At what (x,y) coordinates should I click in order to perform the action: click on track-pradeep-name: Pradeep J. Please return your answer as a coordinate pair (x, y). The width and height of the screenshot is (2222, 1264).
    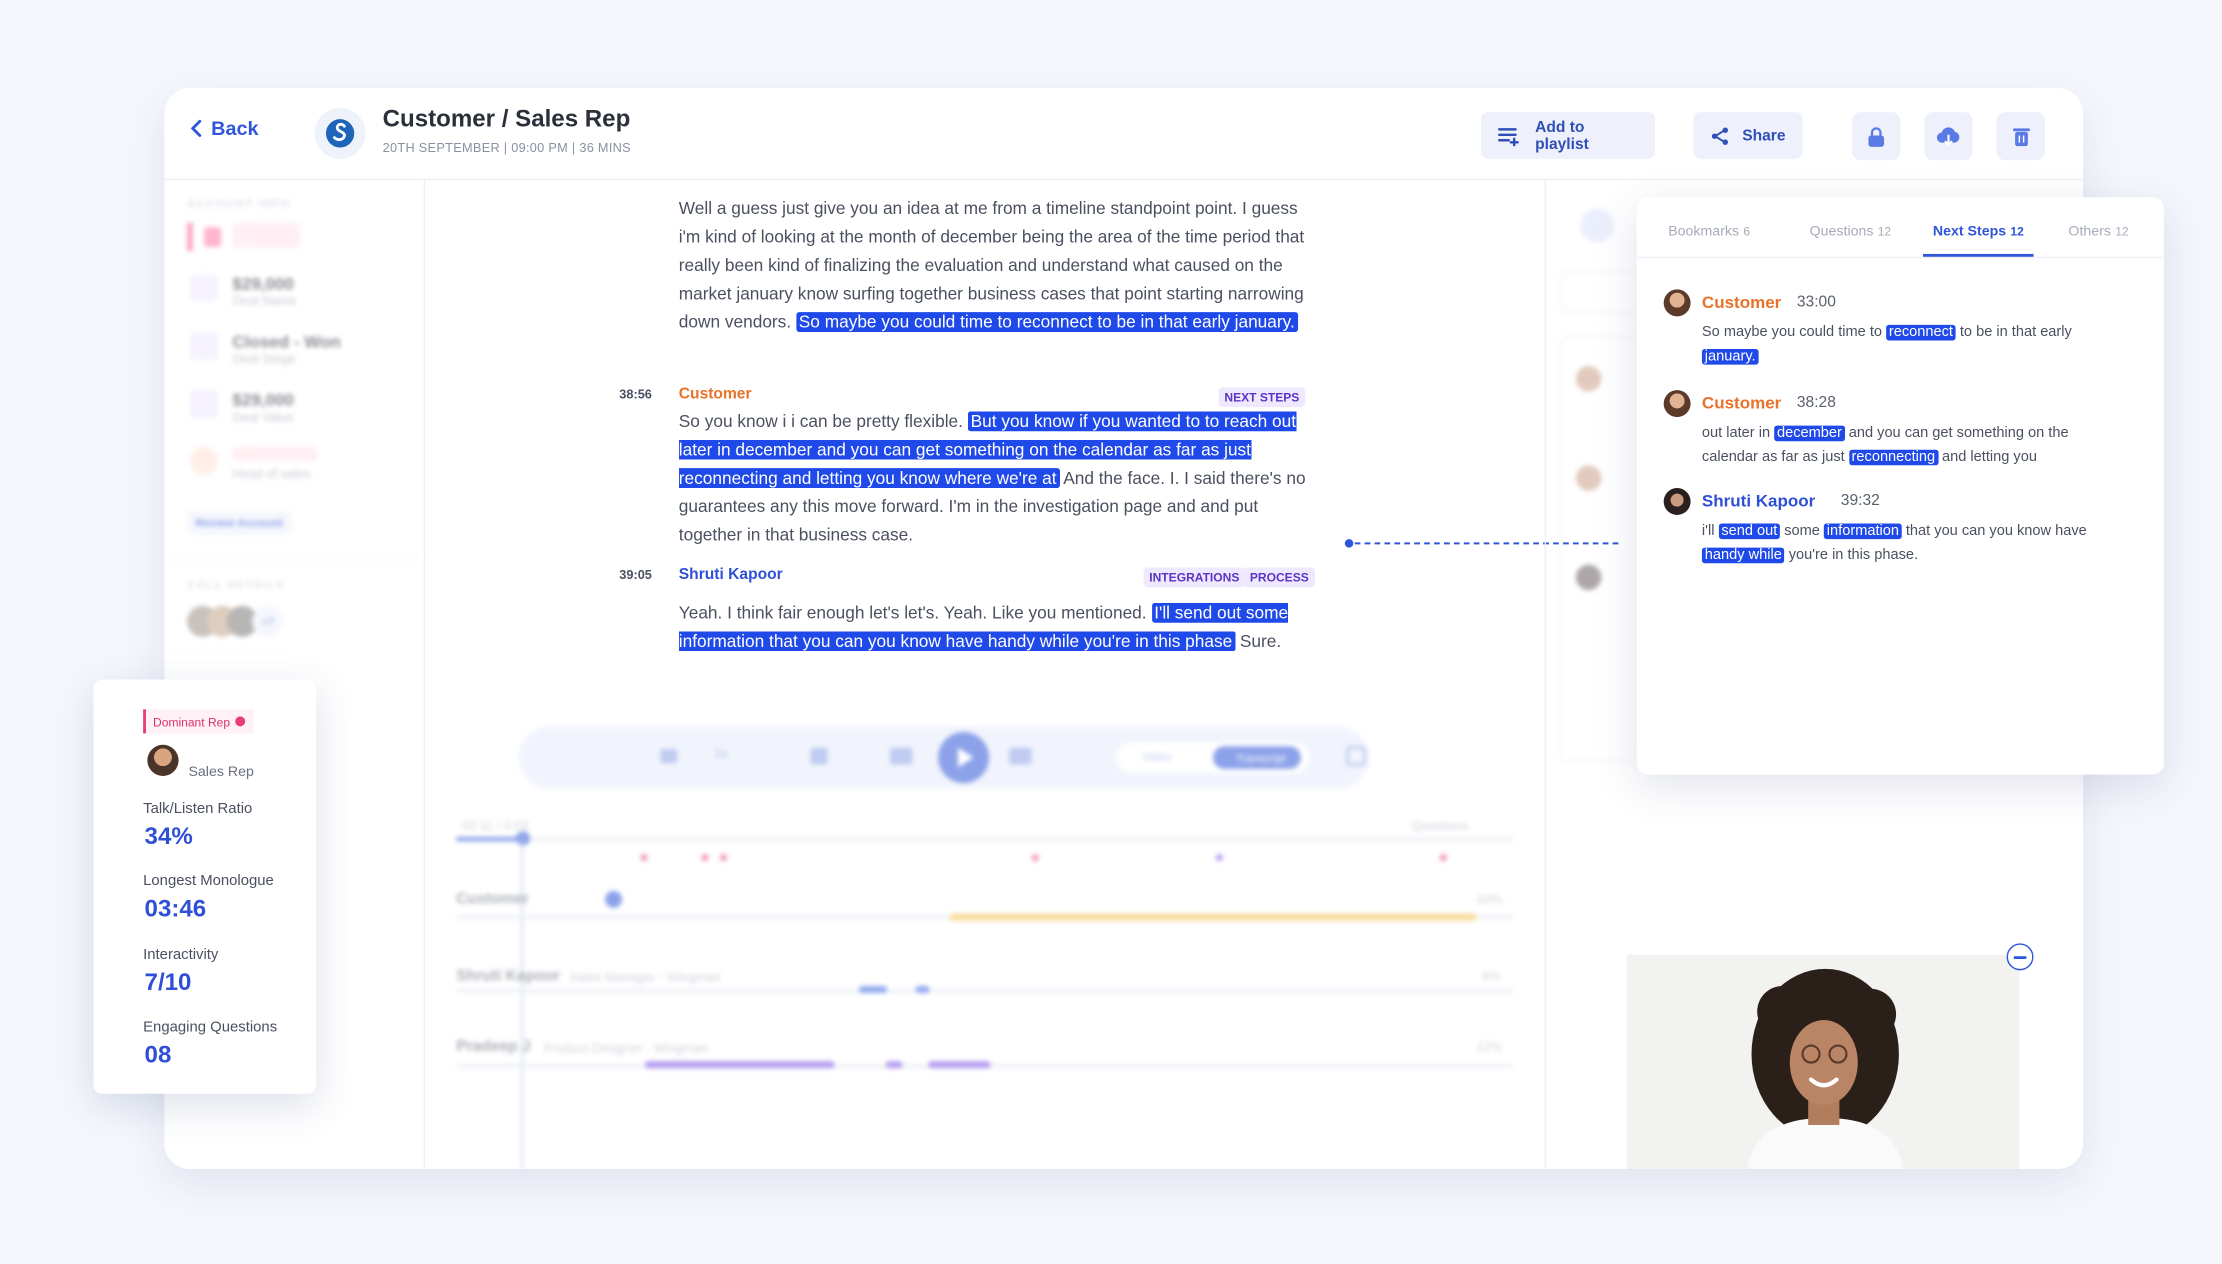
    Looking at the image, I should click on (493, 1047).